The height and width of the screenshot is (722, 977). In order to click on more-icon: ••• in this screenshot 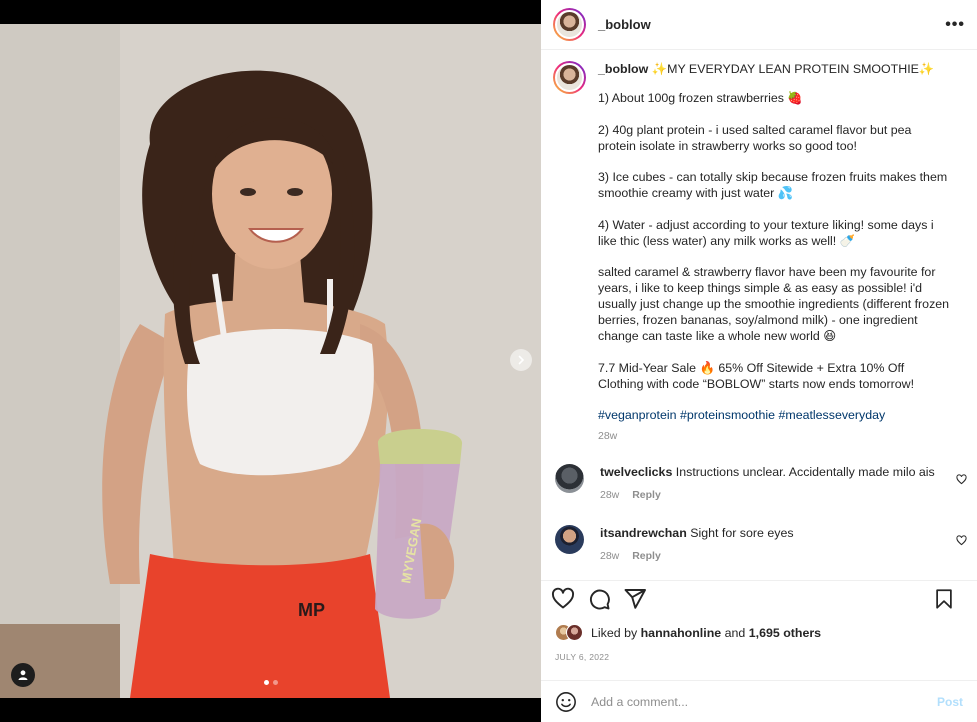, I will do `click(955, 25)`.